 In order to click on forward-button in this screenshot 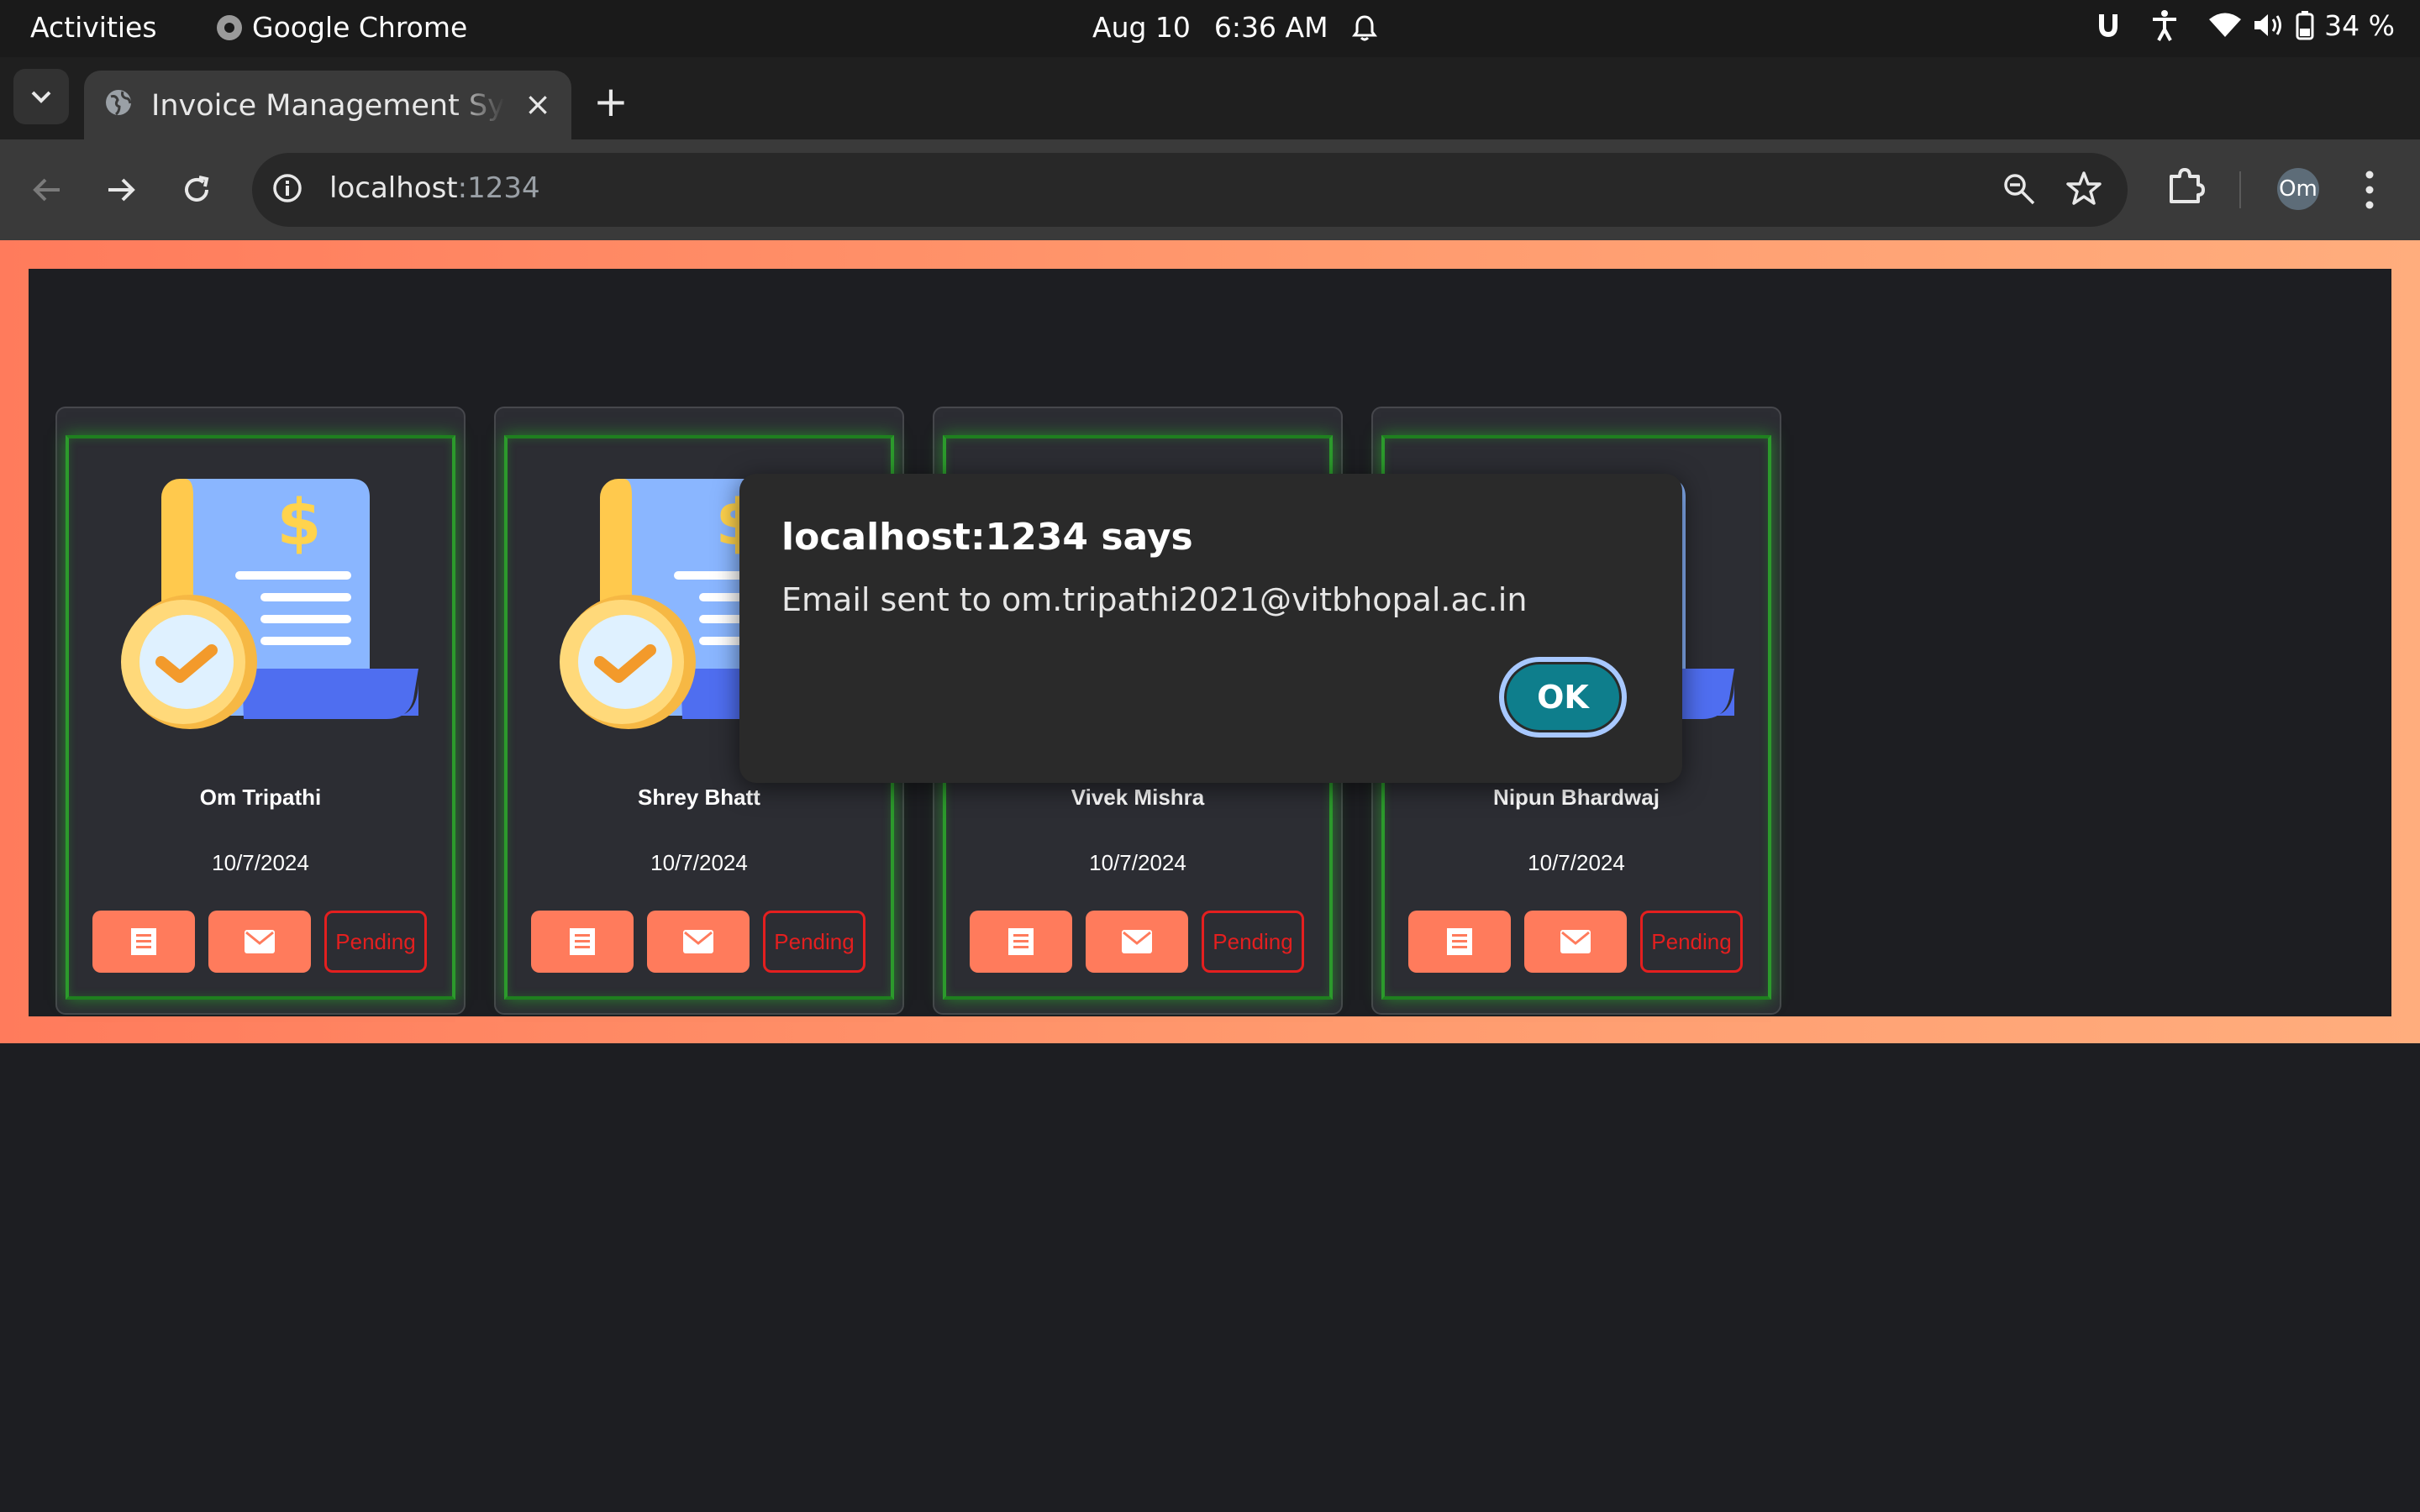, I will do `click(121, 190)`.